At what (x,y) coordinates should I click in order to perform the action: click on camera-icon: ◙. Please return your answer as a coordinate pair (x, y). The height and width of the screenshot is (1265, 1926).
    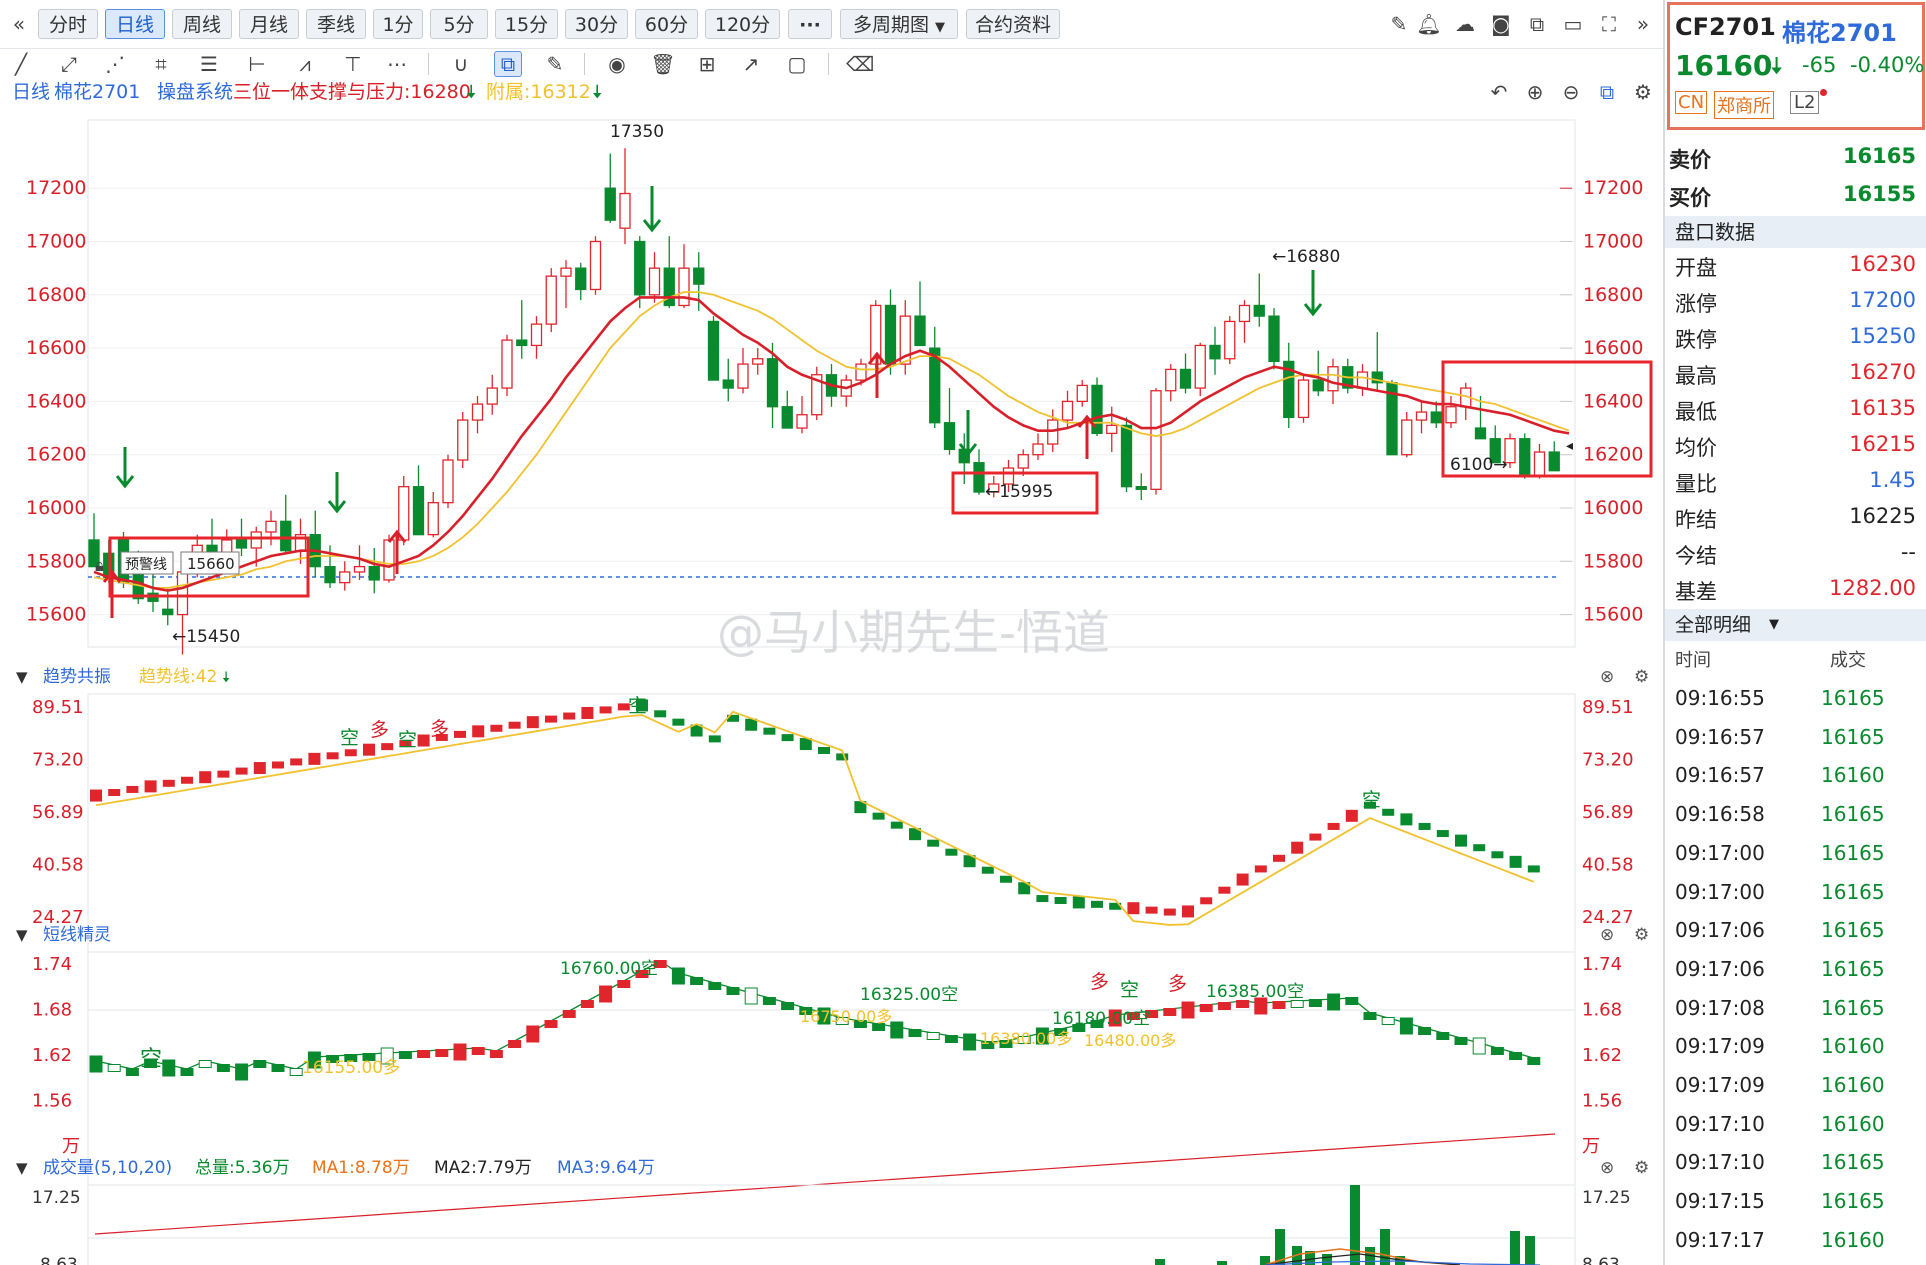
    Looking at the image, I should click on (1501, 24).